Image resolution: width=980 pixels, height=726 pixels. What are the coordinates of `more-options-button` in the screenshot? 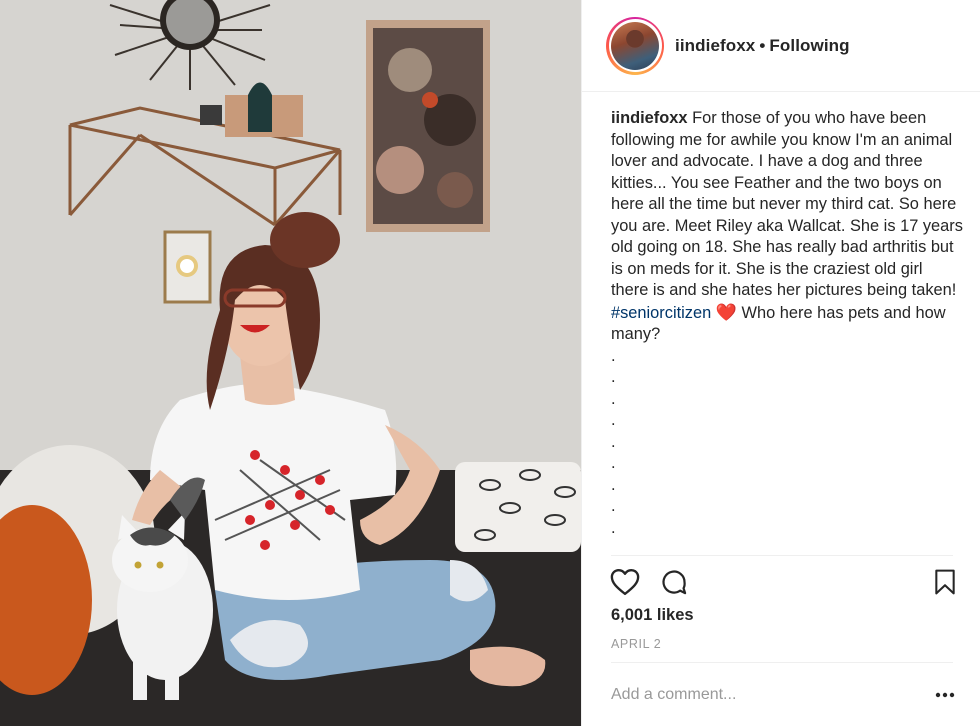 It's located at (945, 695).